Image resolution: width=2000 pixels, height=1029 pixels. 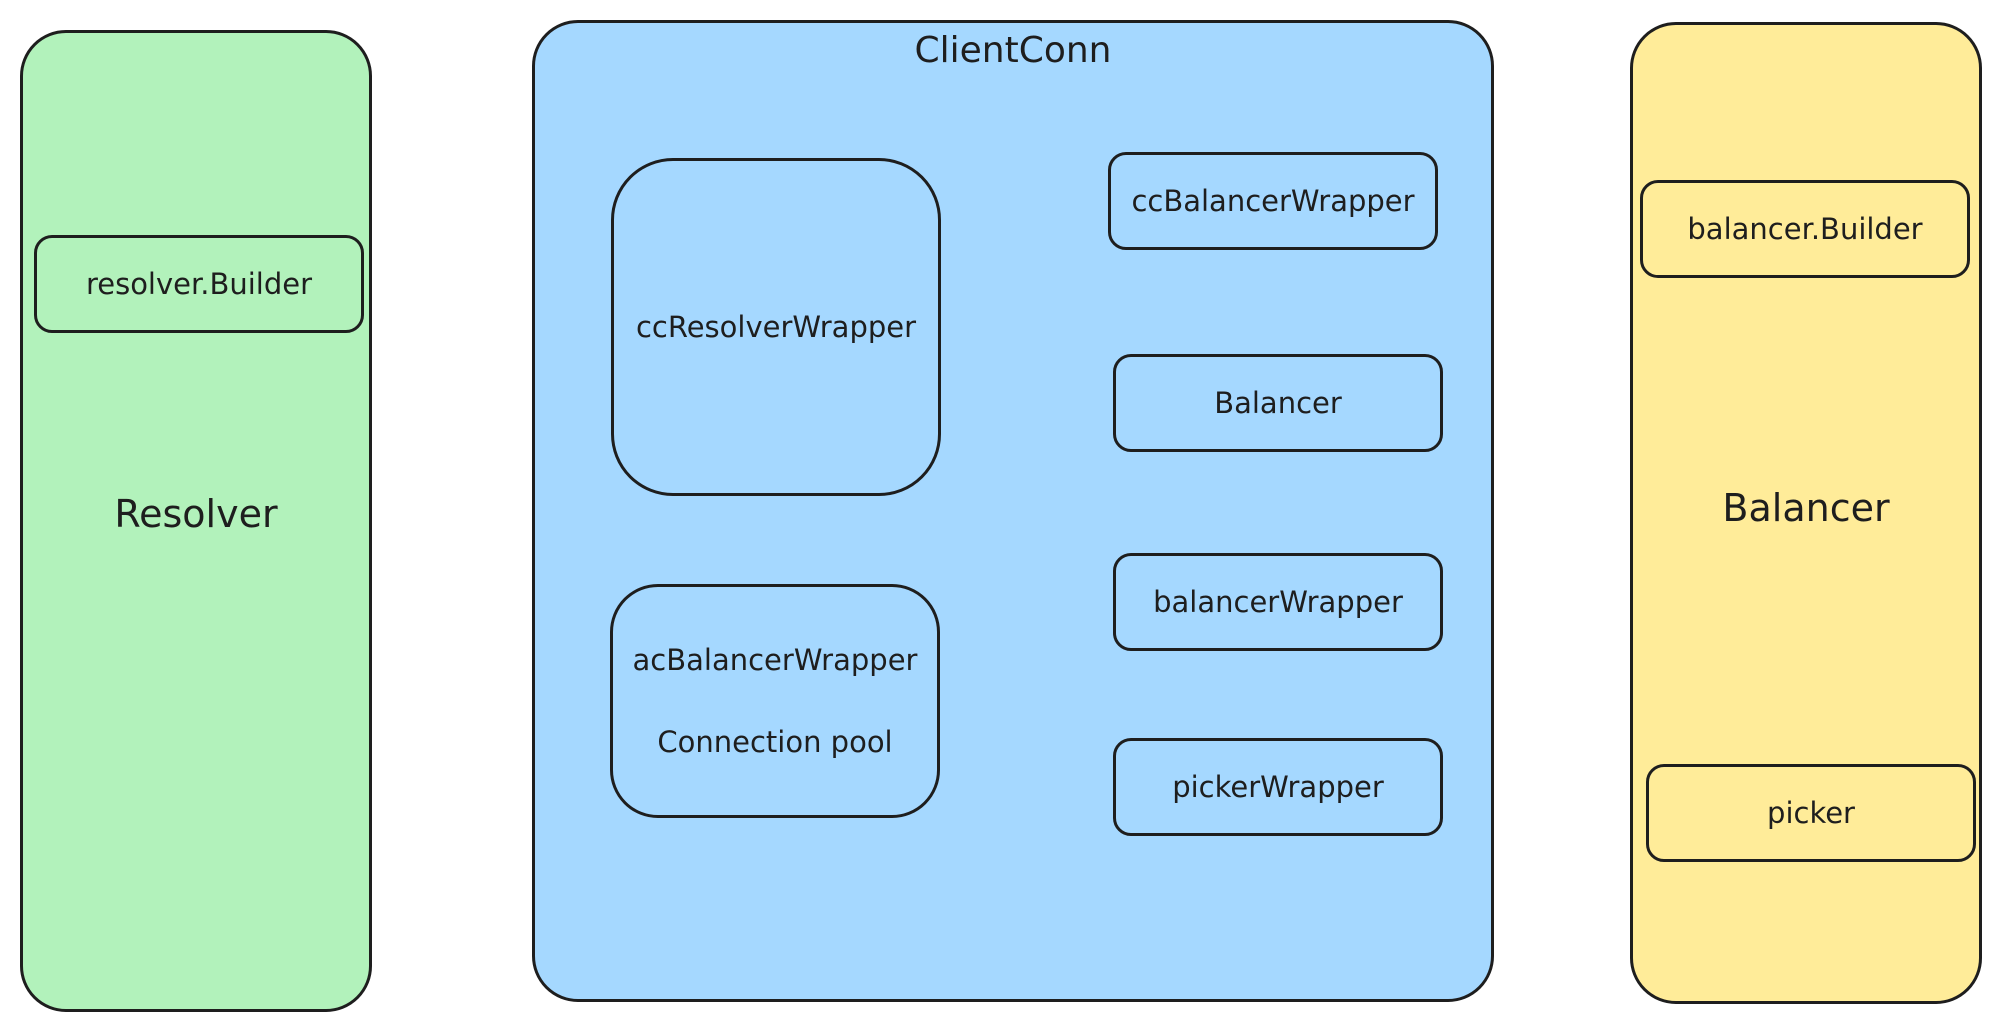 I want to click on cc-balancer-wrapper-label: ccBalancerWrapper, so click(x=1273, y=201).